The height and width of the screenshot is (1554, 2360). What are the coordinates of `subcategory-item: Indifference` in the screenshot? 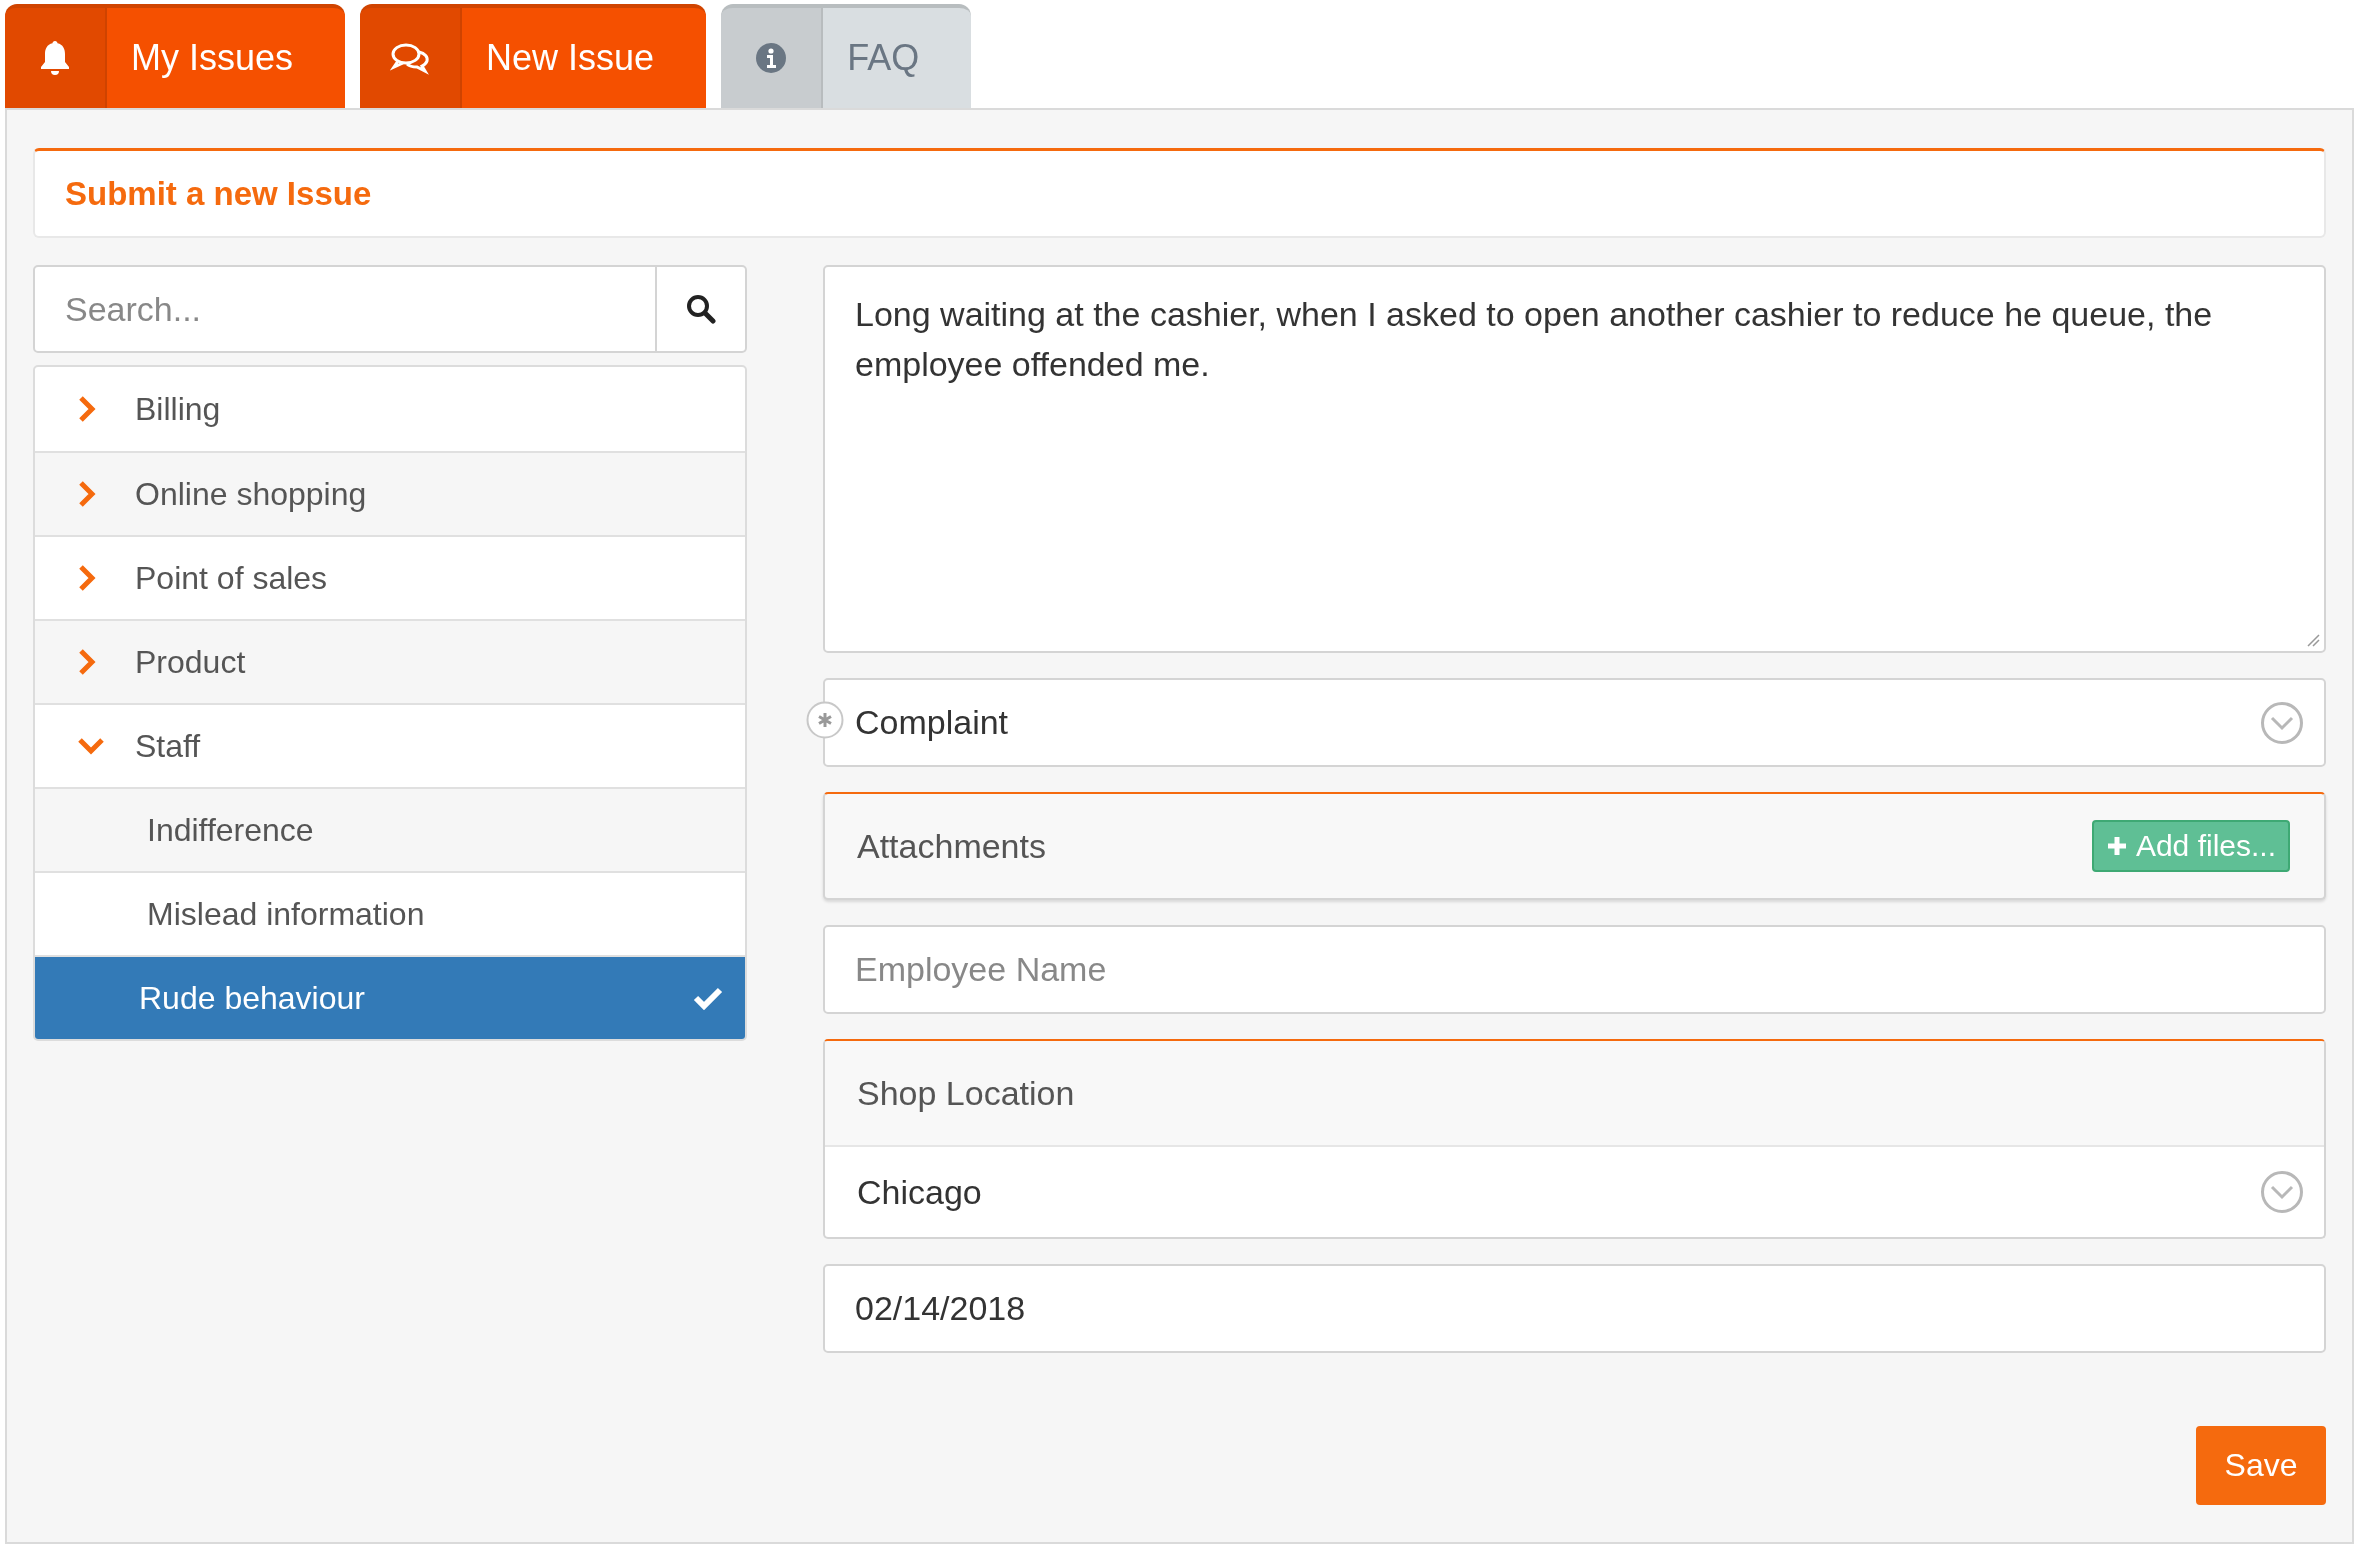 It's located at (390, 829).